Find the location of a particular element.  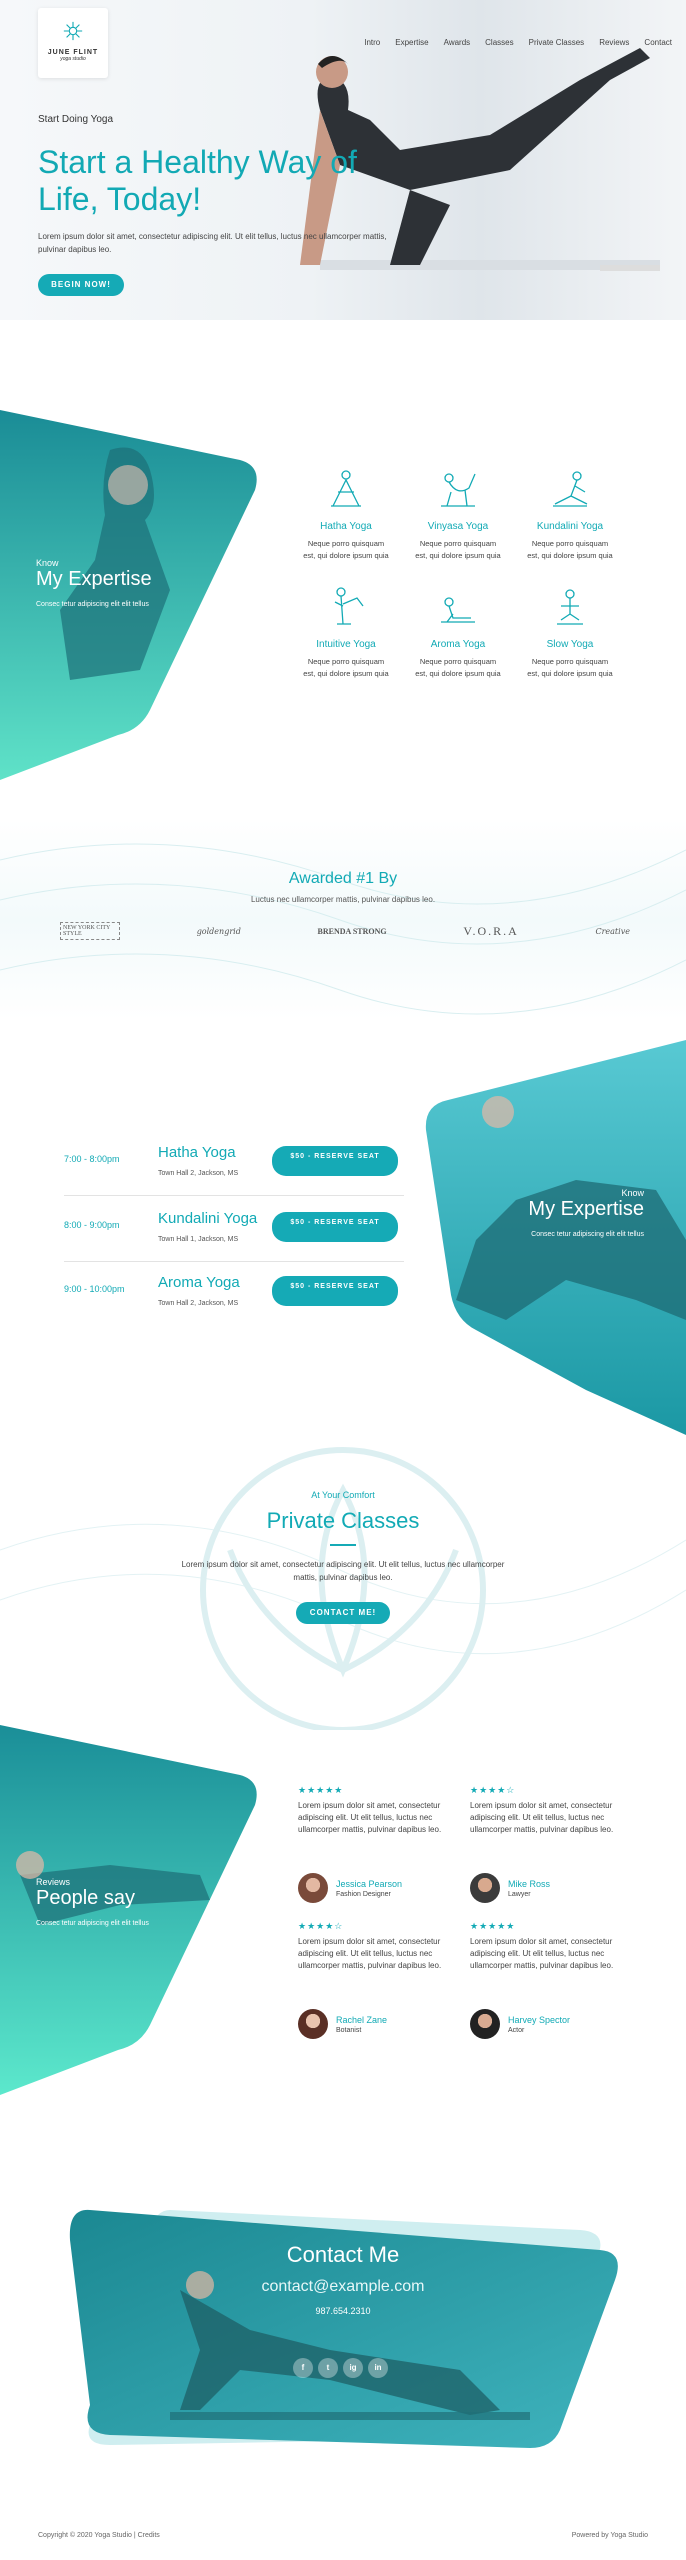

awards-title: Awarded #1 By is located at coordinates (343, 878).